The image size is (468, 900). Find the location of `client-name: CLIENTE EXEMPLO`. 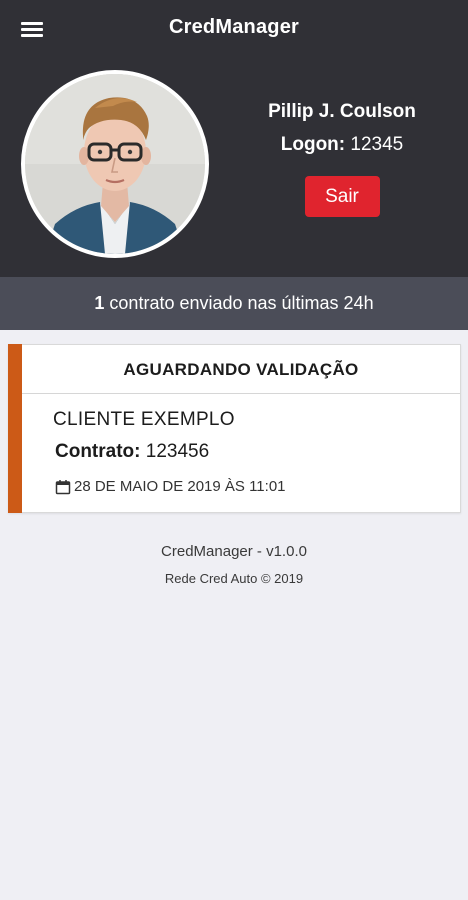

client-name: CLIENTE EXEMPLO is located at coordinates (144, 419).